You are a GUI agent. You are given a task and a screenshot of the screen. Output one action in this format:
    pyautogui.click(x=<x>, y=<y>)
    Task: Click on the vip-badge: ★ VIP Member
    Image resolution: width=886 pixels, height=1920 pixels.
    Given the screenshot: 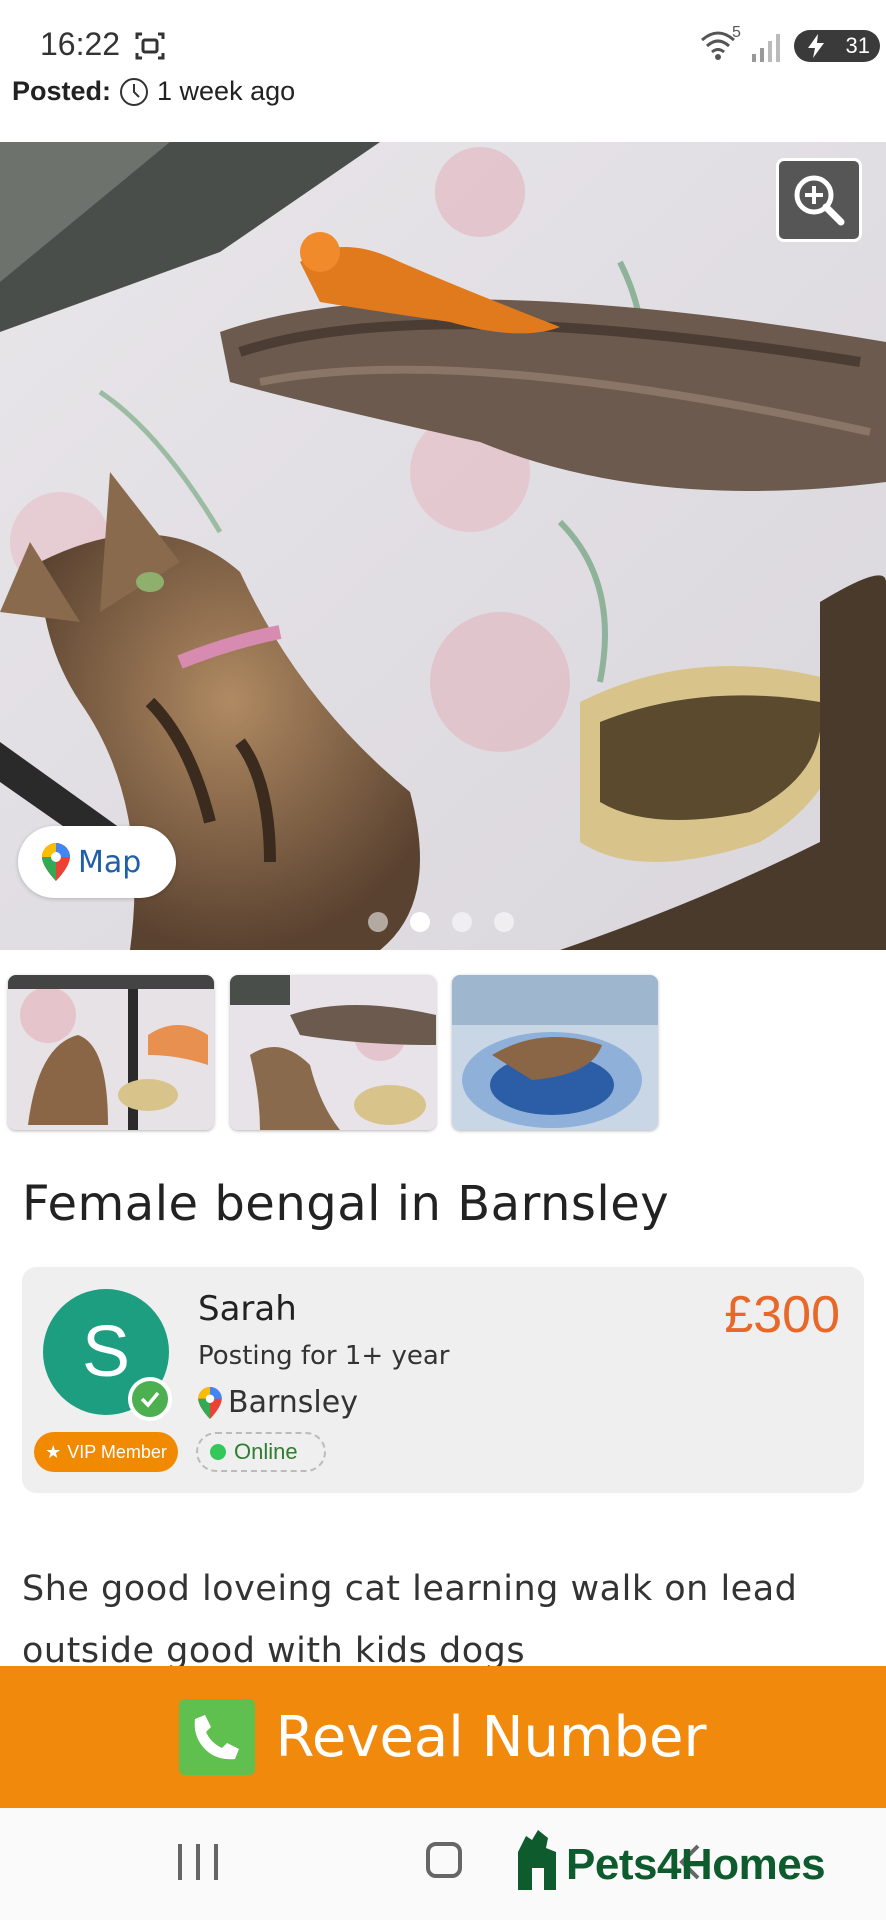 What is the action you would take?
    pyautogui.click(x=106, y=1452)
    